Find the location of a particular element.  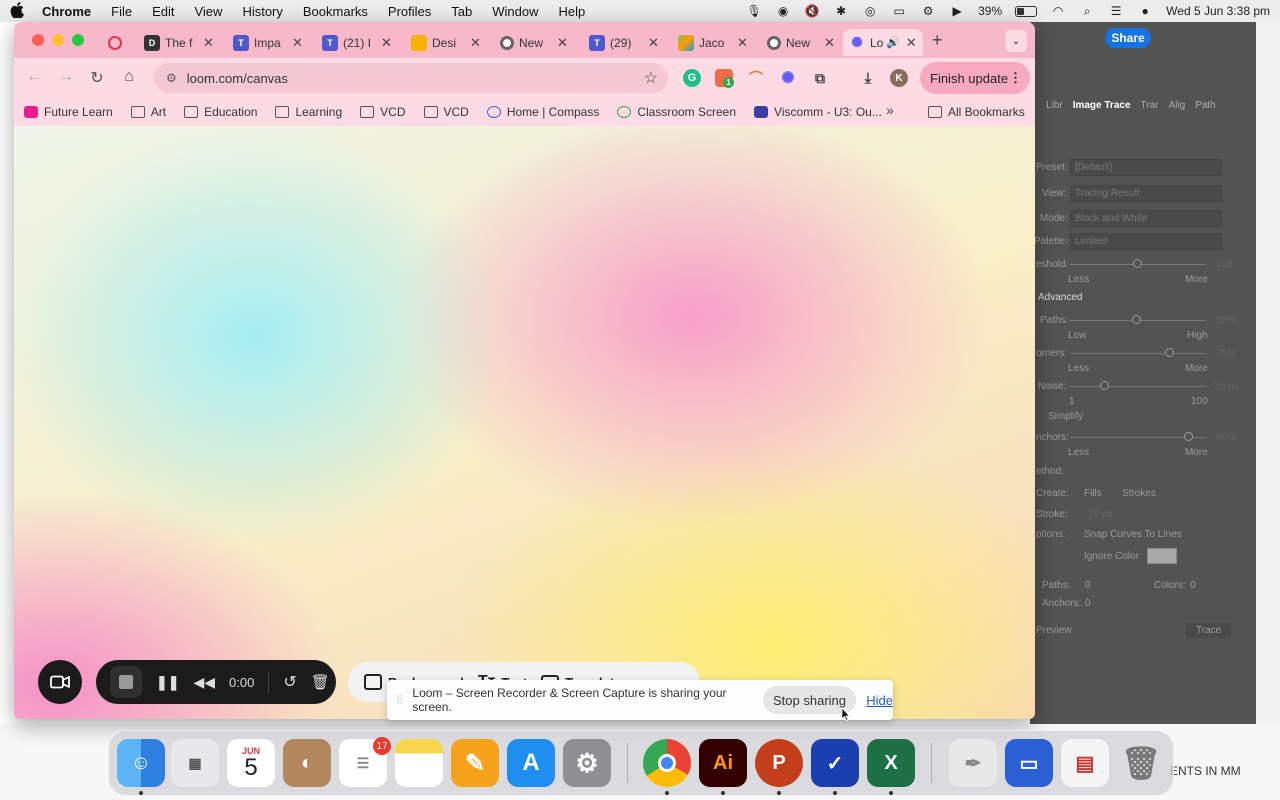

illustrator-icon: Ai is located at coordinates (723, 763).